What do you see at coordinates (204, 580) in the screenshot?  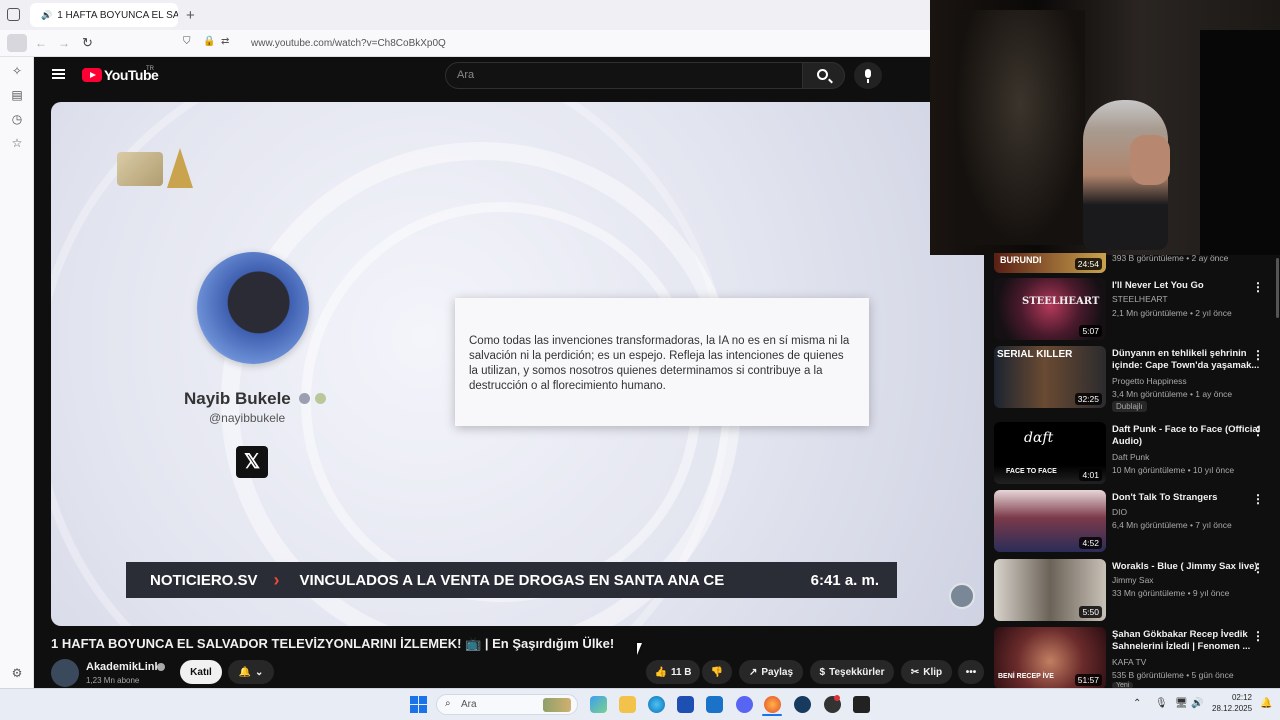 I see `ticker-source: NOTICIERO.SV` at bounding box center [204, 580].